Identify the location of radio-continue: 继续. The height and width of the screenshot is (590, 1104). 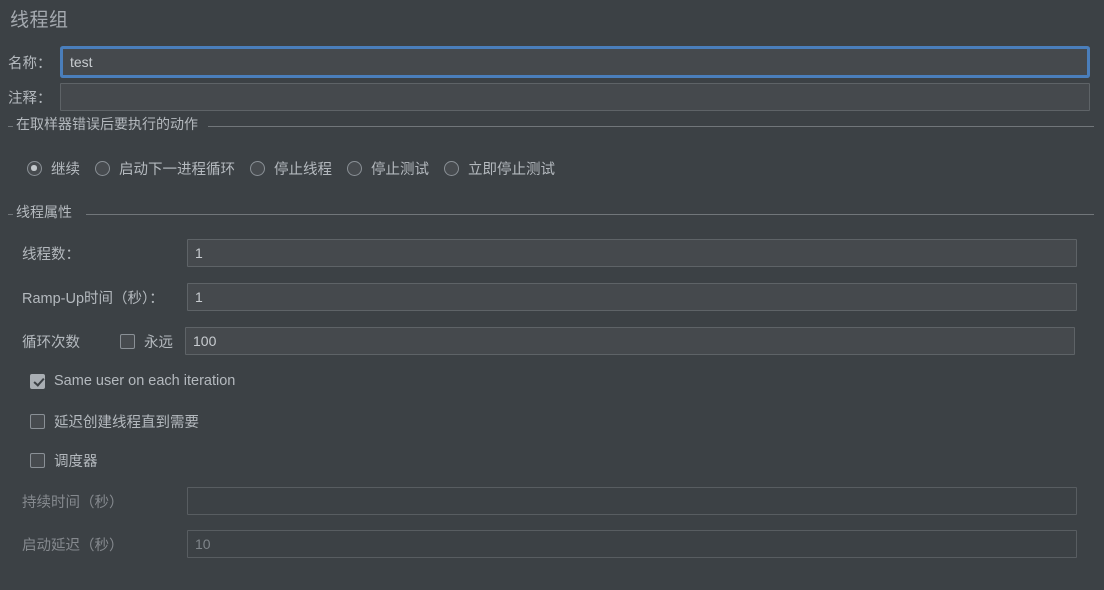
(53, 168).